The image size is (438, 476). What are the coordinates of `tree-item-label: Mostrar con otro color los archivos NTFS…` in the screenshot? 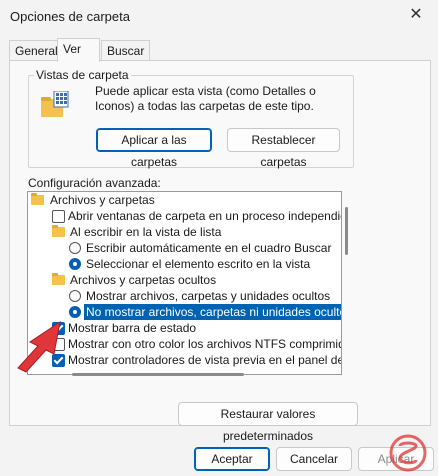 It's located at (204, 344).